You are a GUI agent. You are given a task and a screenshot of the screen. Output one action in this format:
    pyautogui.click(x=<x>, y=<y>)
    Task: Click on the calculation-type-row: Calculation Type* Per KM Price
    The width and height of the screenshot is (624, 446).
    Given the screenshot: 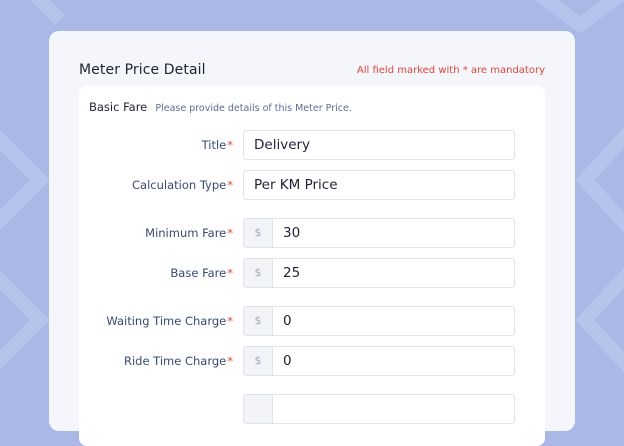 What is the action you would take?
    pyautogui.click(x=312, y=185)
    